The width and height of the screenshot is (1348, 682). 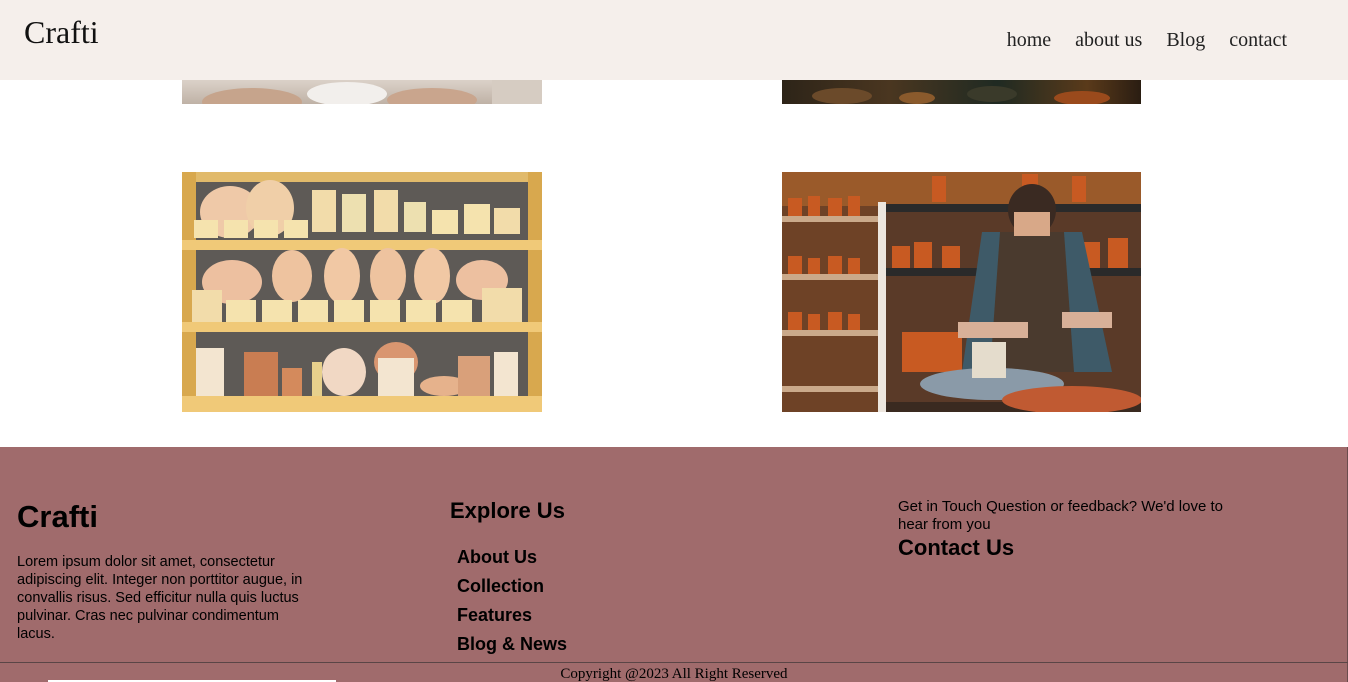 I want to click on footer-brand: Crafti, so click(x=57, y=517).